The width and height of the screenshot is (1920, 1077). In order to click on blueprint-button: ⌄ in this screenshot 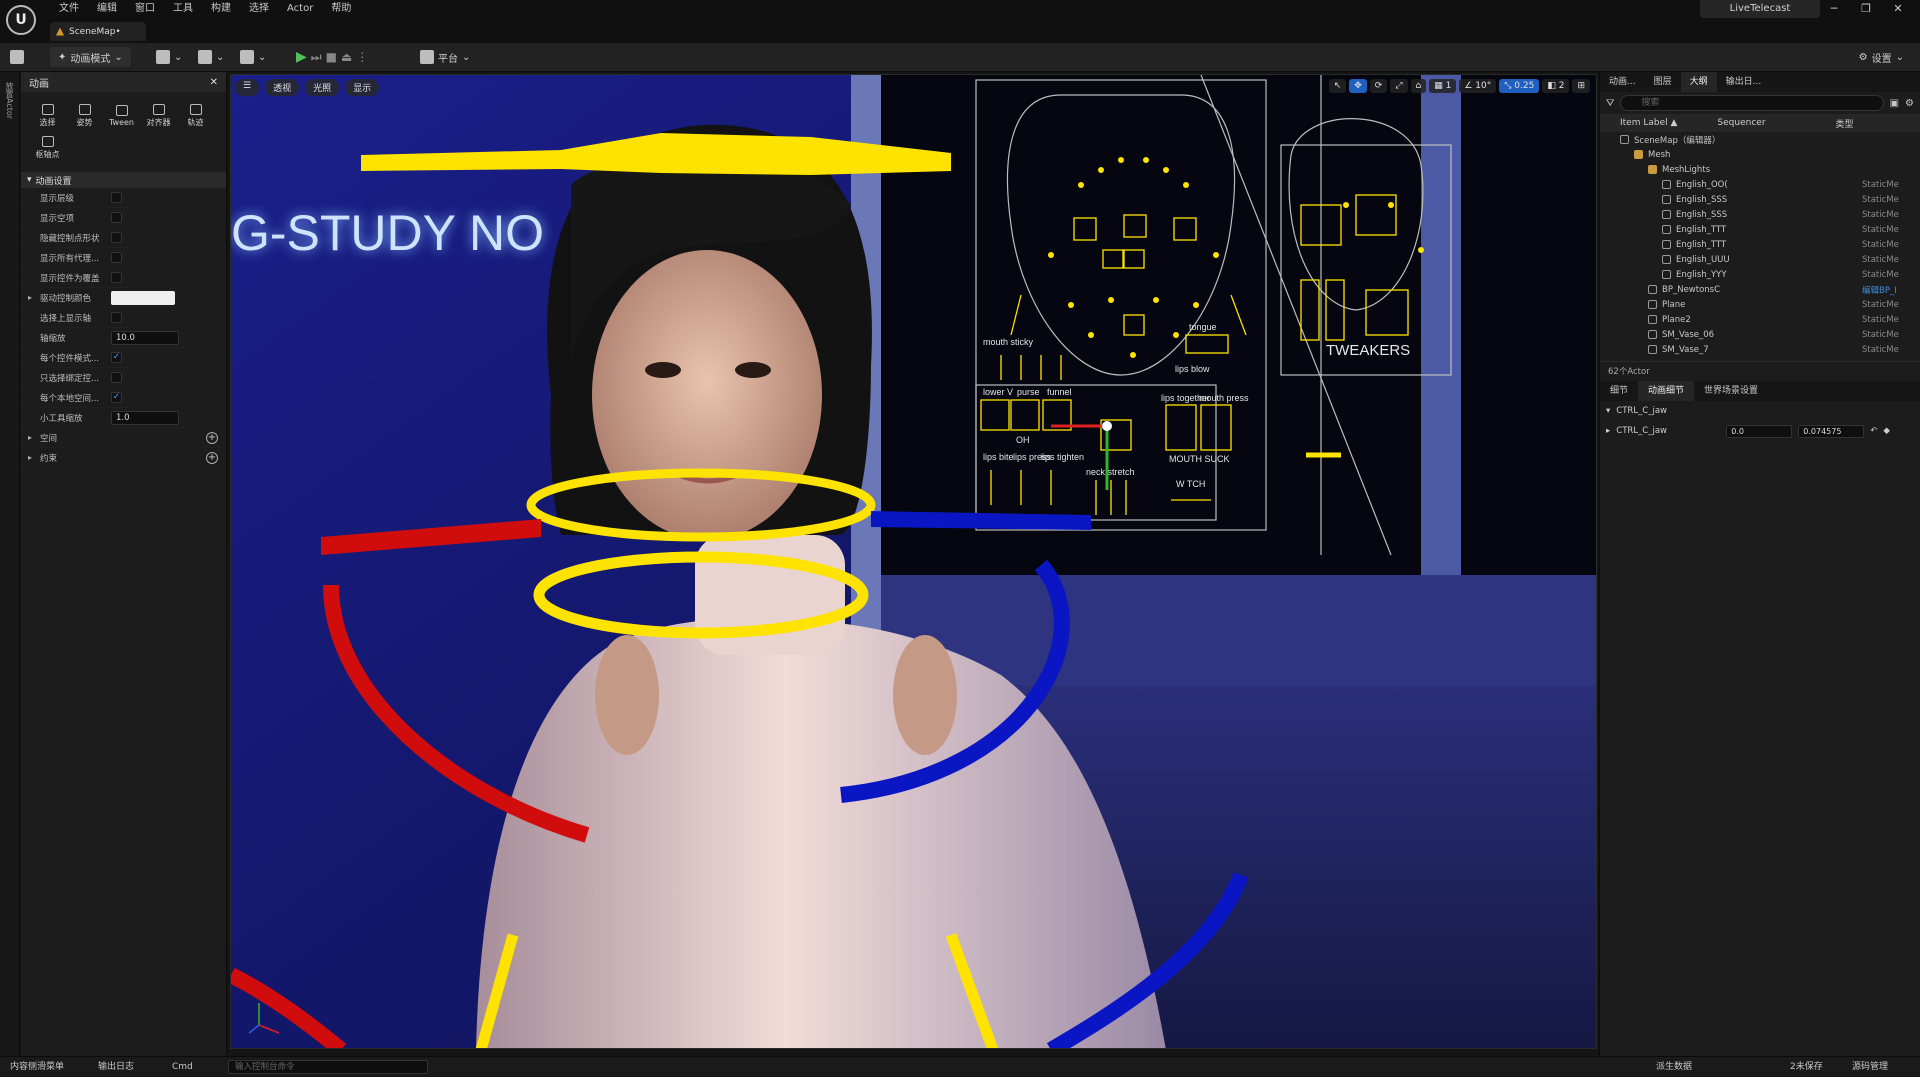, I will do `click(211, 57)`.